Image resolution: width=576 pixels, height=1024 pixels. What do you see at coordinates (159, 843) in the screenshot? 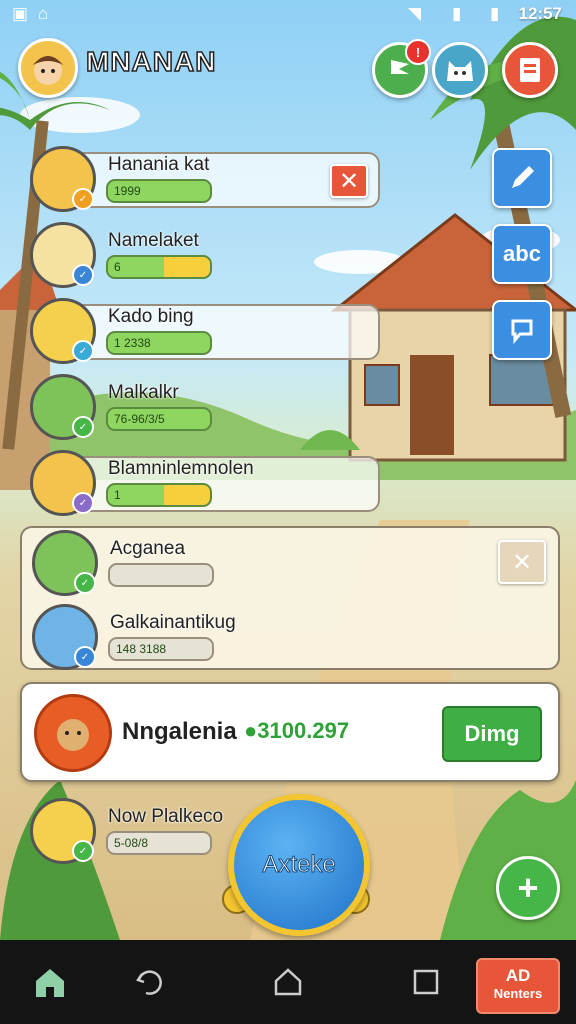
I see `score-bar: 5-08/8` at bounding box center [159, 843].